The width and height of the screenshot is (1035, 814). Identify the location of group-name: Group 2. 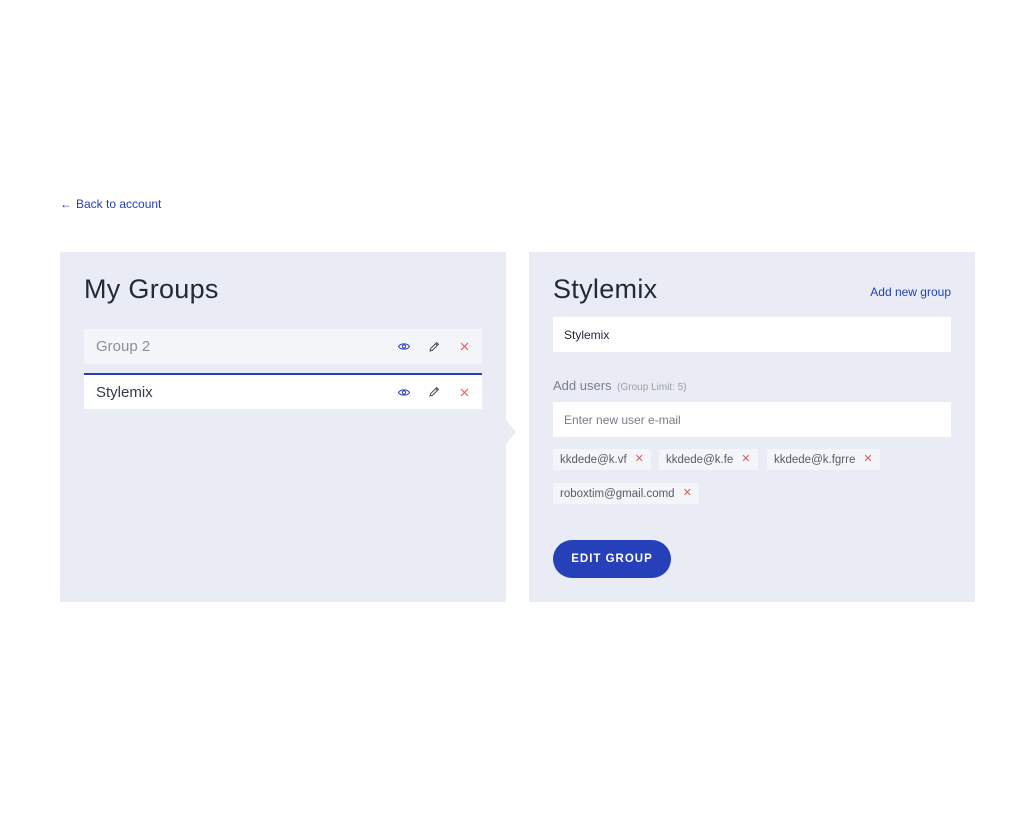
(123, 346).